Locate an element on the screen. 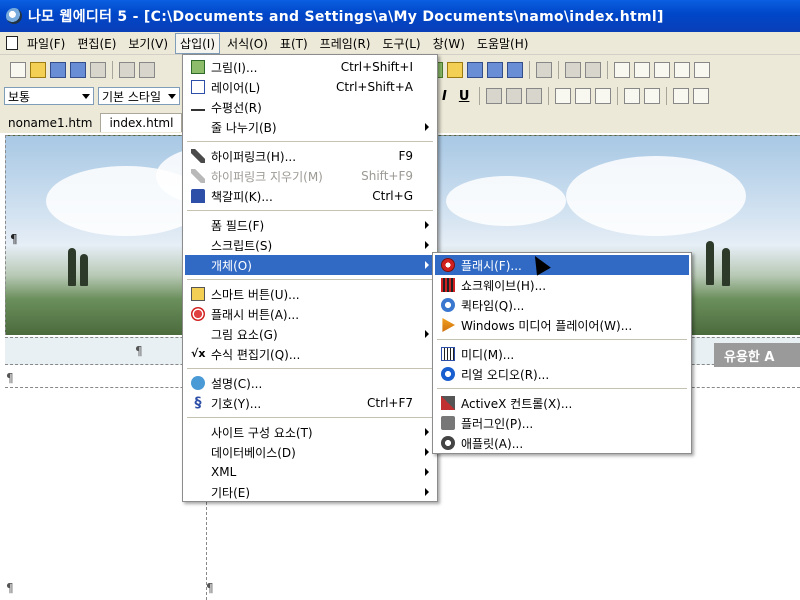  menu-item-picture: 그림(I)... Ctrl+Shift+I is located at coordinates (310, 67).